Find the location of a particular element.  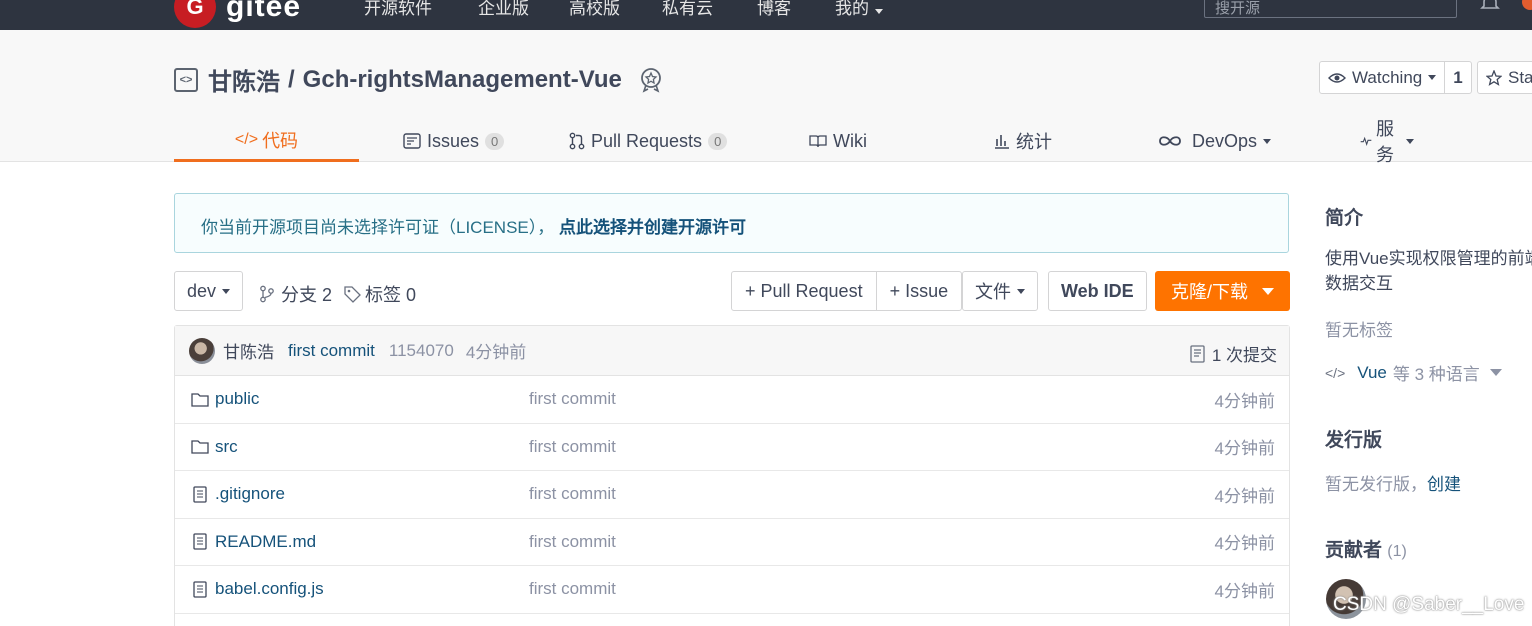

nav-blog: 博客 is located at coordinates (774, 9).